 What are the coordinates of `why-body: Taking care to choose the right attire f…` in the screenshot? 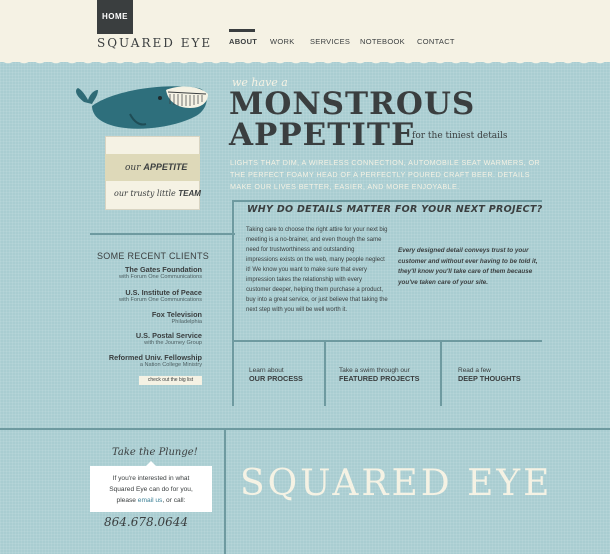 It's located at (317, 270).